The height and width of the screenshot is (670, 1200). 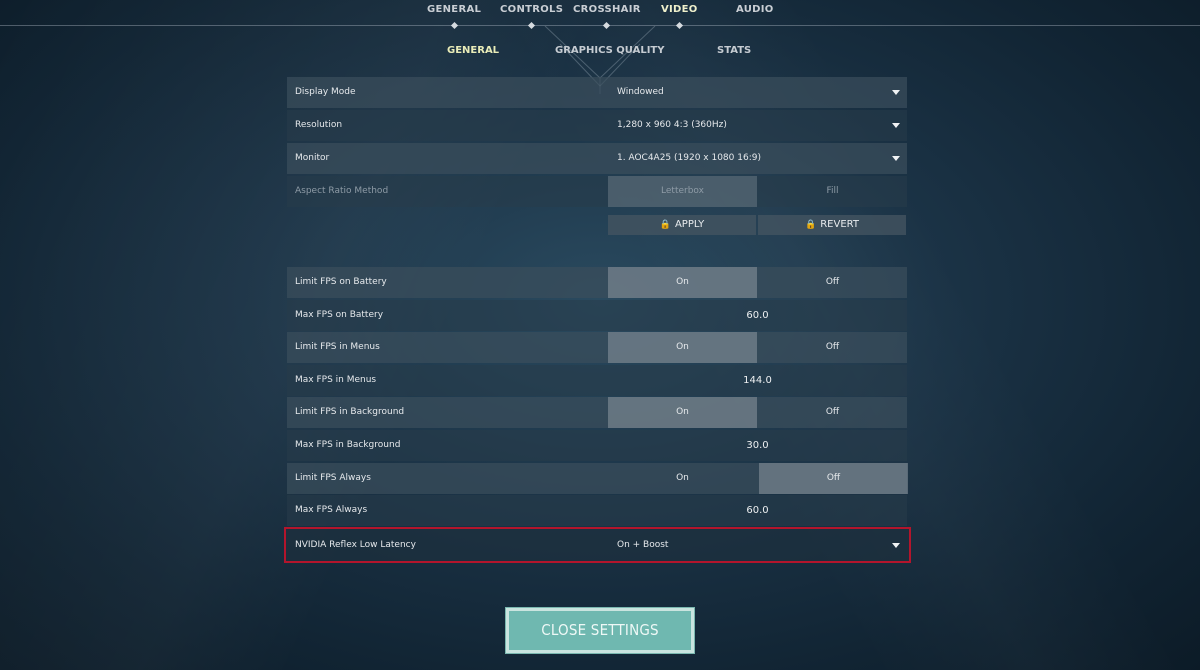 I want to click on tab-label: AUDIO, so click(x=755, y=9).